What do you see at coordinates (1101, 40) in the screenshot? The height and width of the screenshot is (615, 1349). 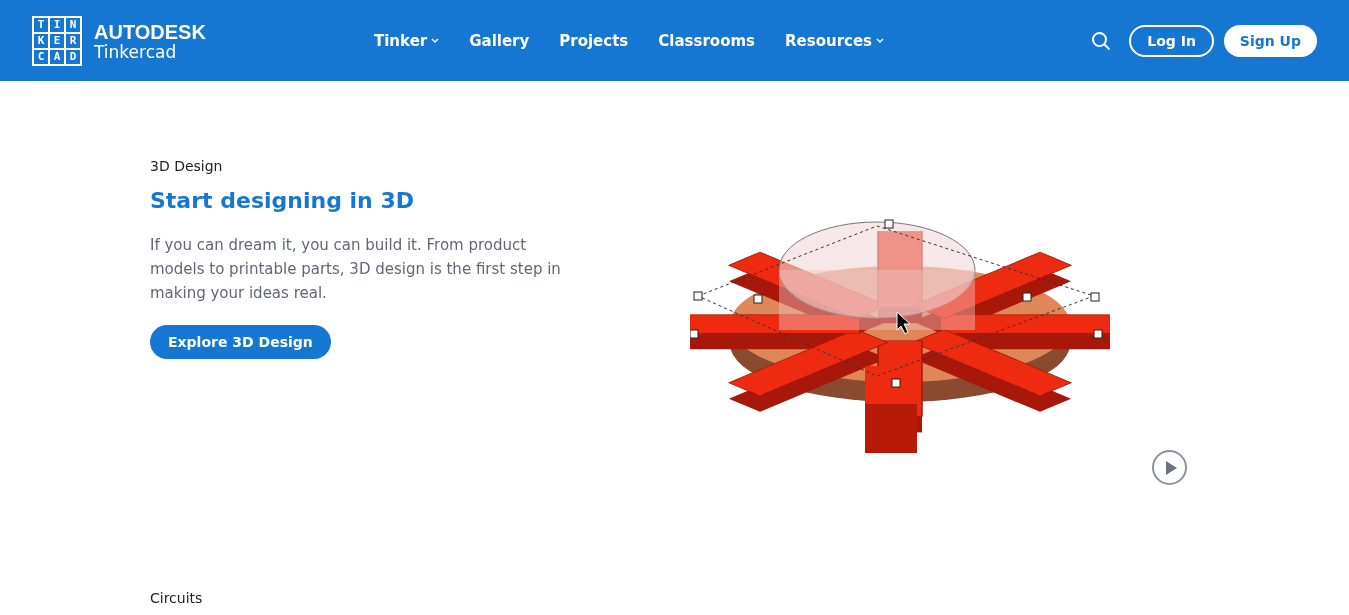 I see `search-icon` at bounding box center [1101, 40].